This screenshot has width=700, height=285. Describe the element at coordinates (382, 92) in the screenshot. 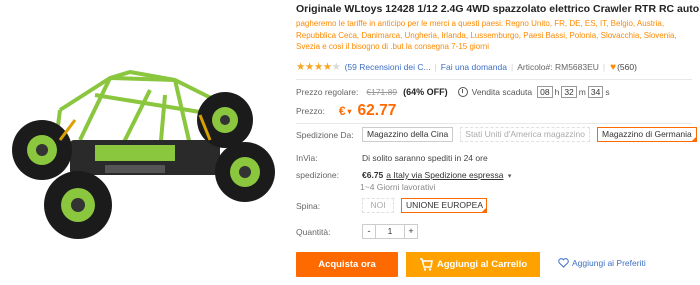

I see `regular-price: €171.89` at that location.